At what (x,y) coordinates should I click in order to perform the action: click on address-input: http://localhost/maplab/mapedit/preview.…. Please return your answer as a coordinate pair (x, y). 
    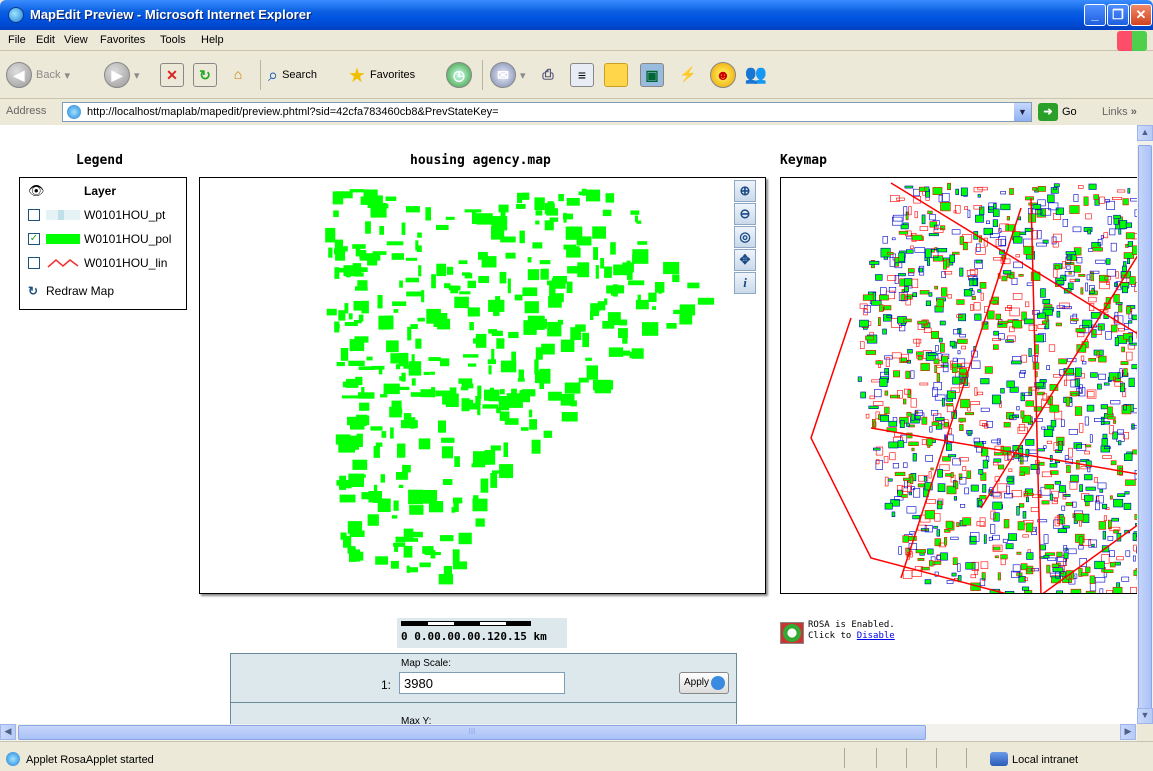
    Looking at the image, I should click on (547, 112).